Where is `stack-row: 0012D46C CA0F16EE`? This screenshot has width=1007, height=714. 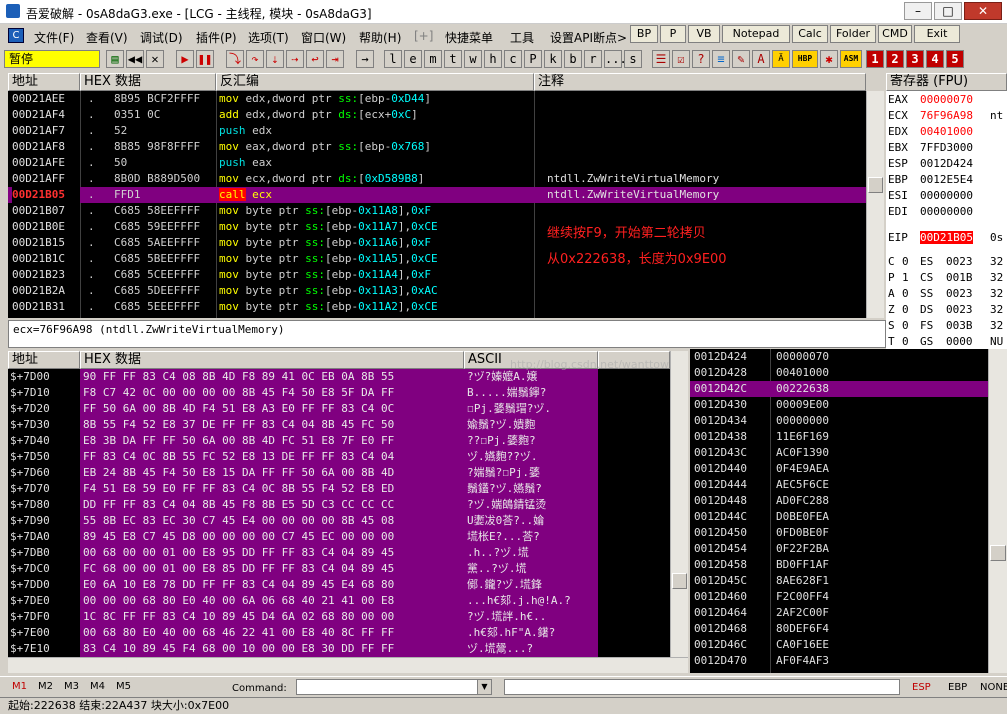 stack-row: 0012D46C CA0F16EE is located at coordinates (839, 645).